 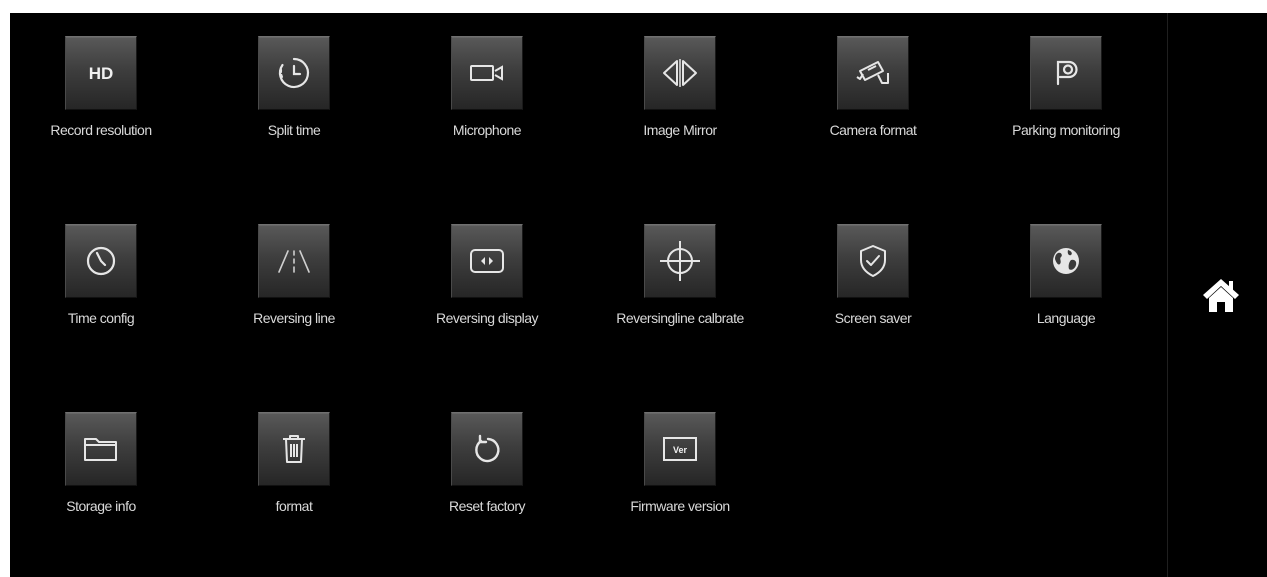 What do you see at coordinates (680, 130) in the screenshot?
I see `menu-label: Image Mirror` at bounding box center [680, 130].